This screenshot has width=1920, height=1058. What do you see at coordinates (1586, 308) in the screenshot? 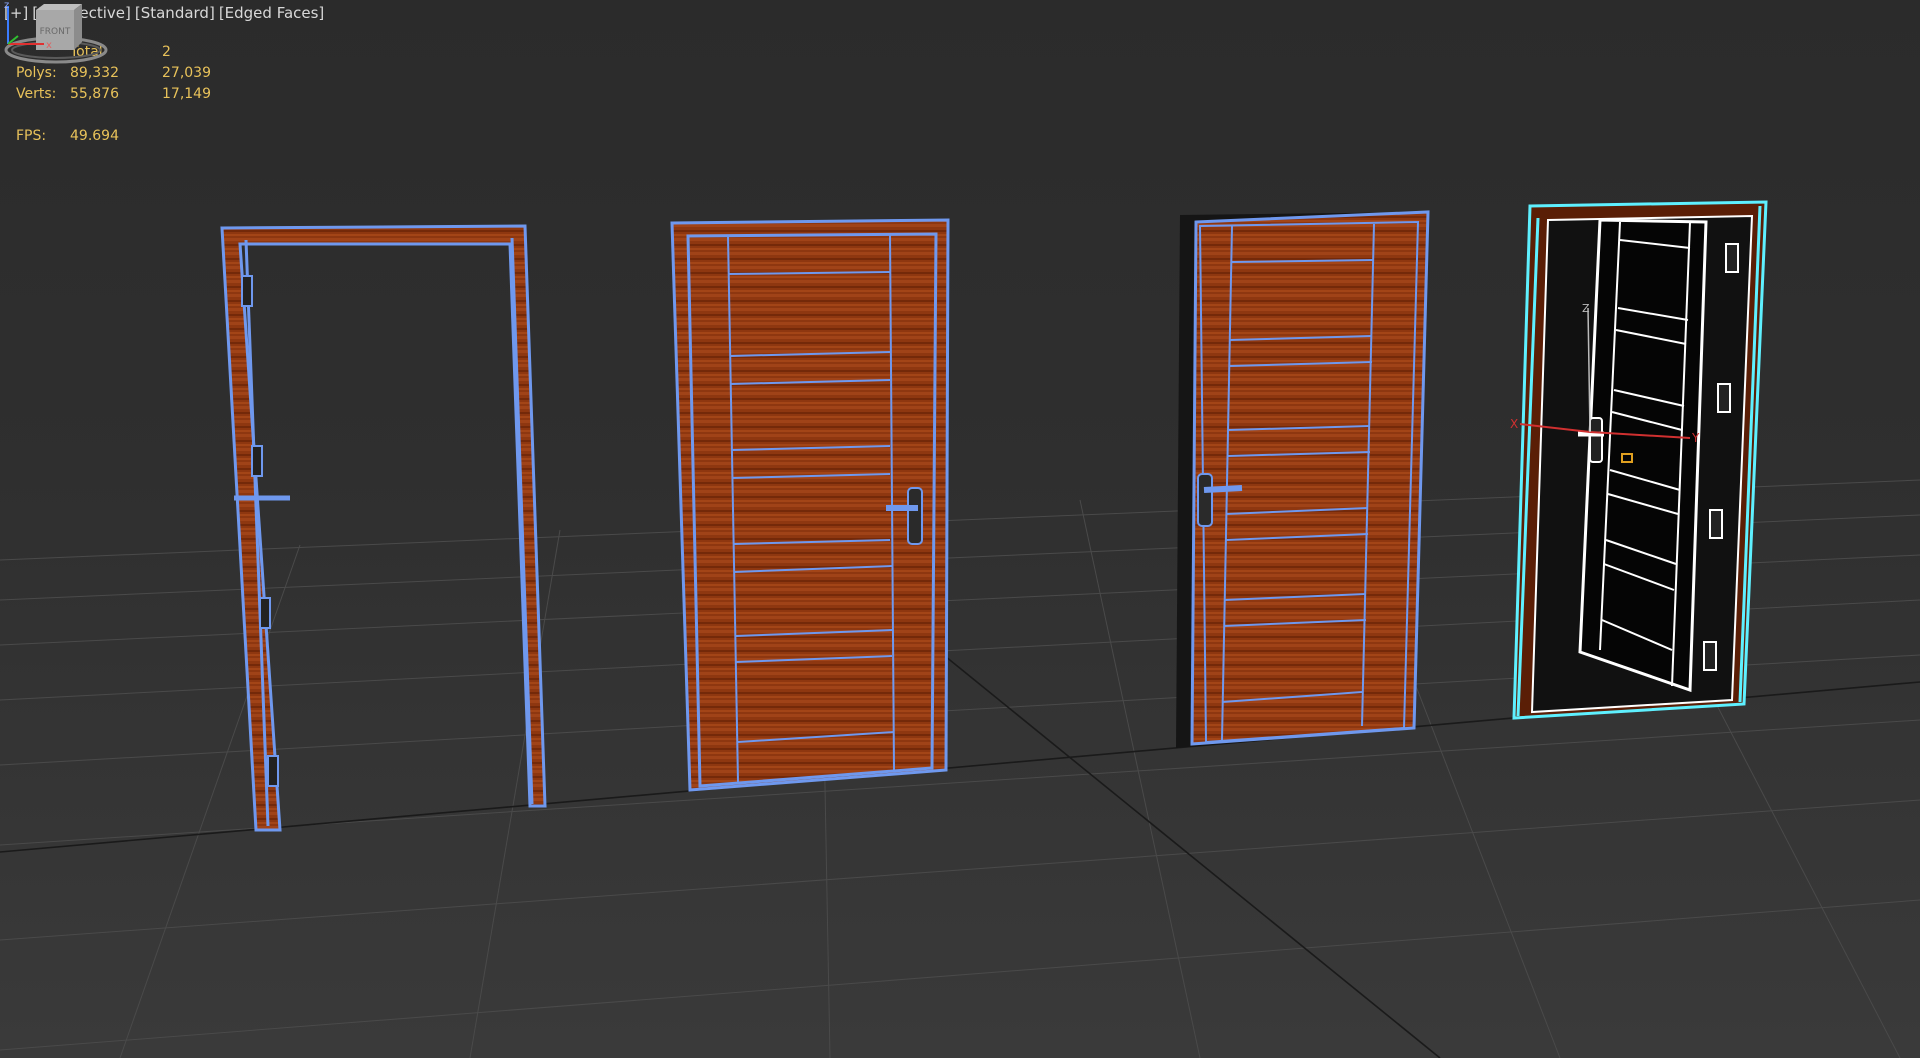
I see `gizmo-z-label: Z` at bounding box center [1586, 308].